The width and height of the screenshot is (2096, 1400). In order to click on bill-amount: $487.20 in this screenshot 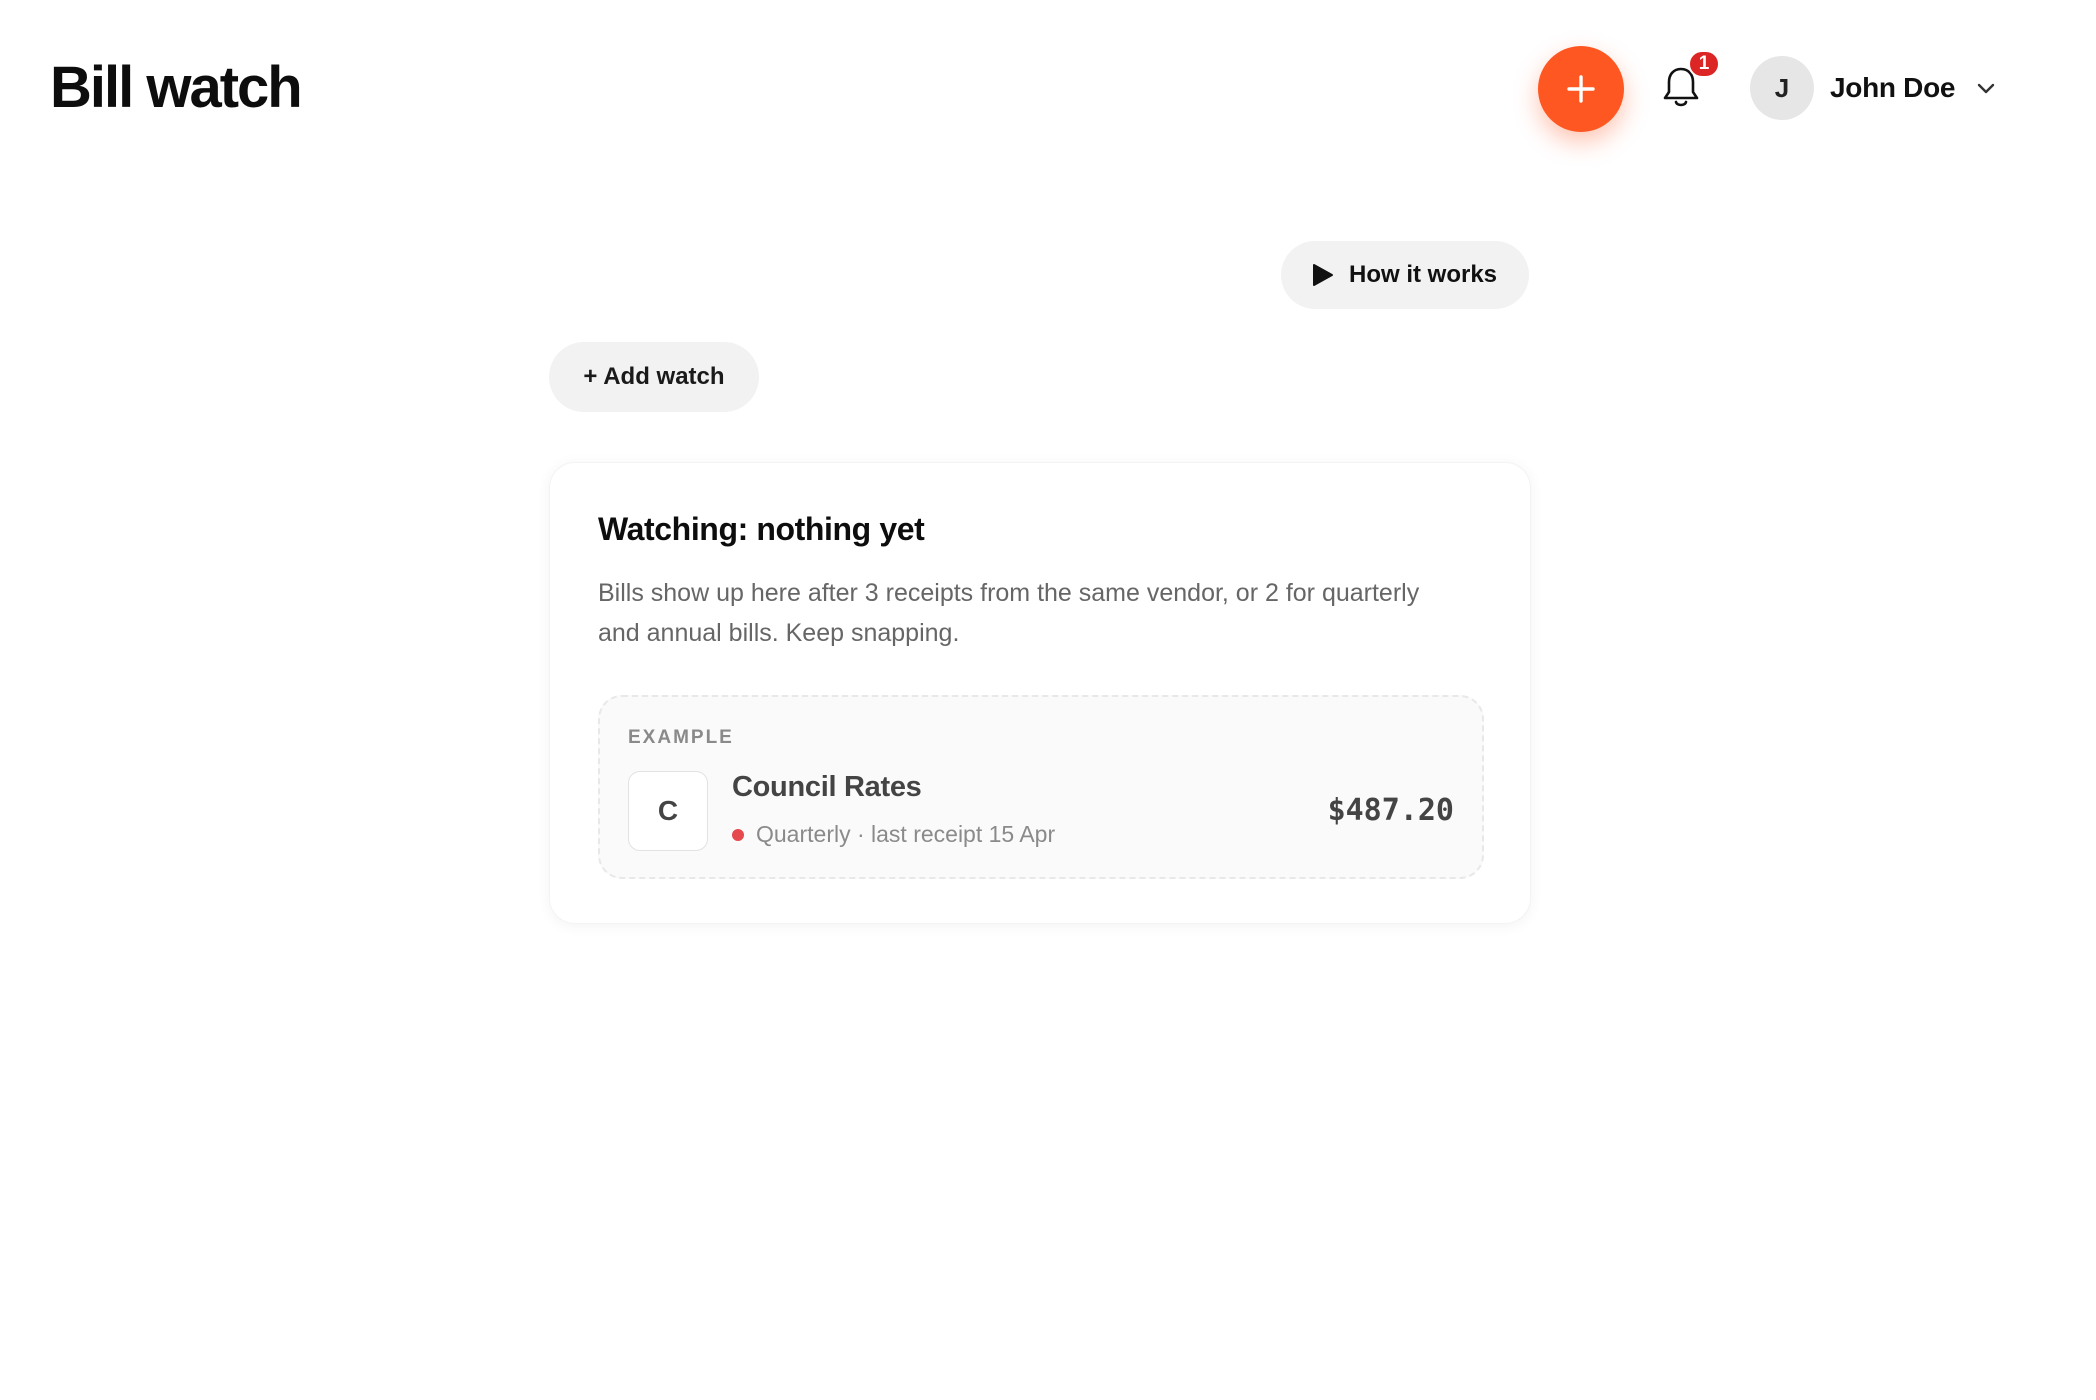, I will do `click(1390, 810)`.